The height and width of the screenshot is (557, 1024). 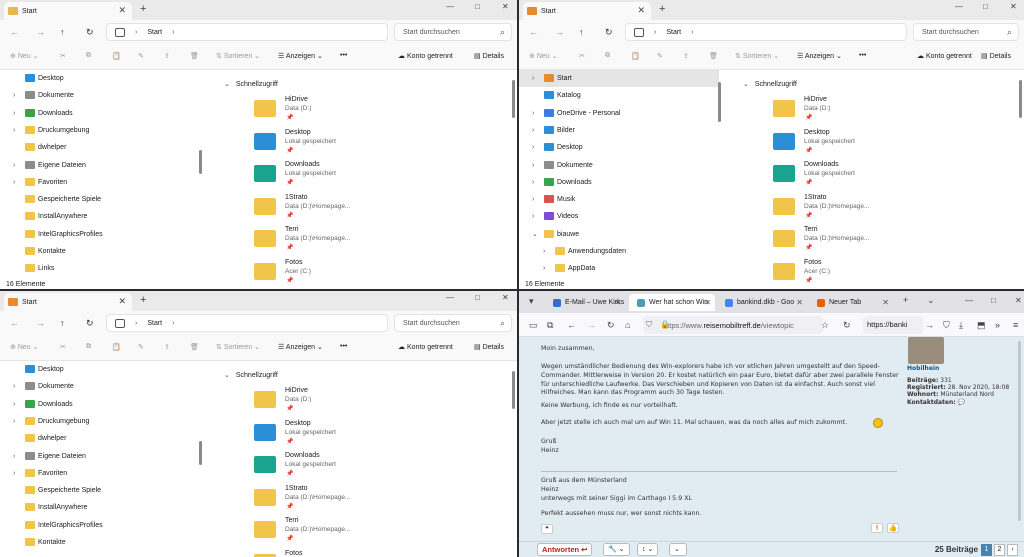 I want to click on rename-icon: ✎, so click(x=660, y=56).